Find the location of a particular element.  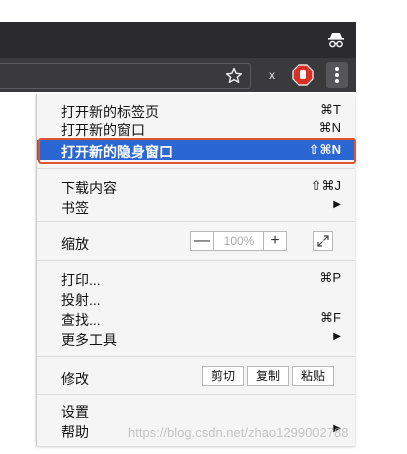

menu-item-shortcut: ⇧⌘J is located at coordinates (325, 185).